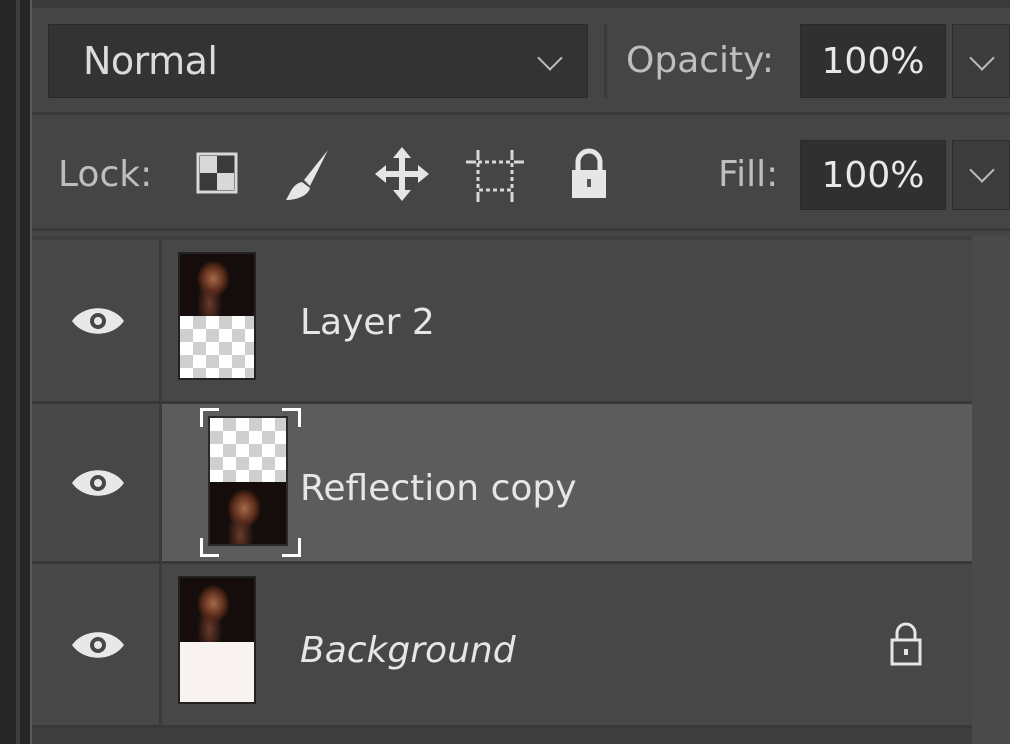 The image size is (1010, 744). Describe the element at coordinates (748, 174) in the screenshot. I see `fill-label: Fill:` at that location.